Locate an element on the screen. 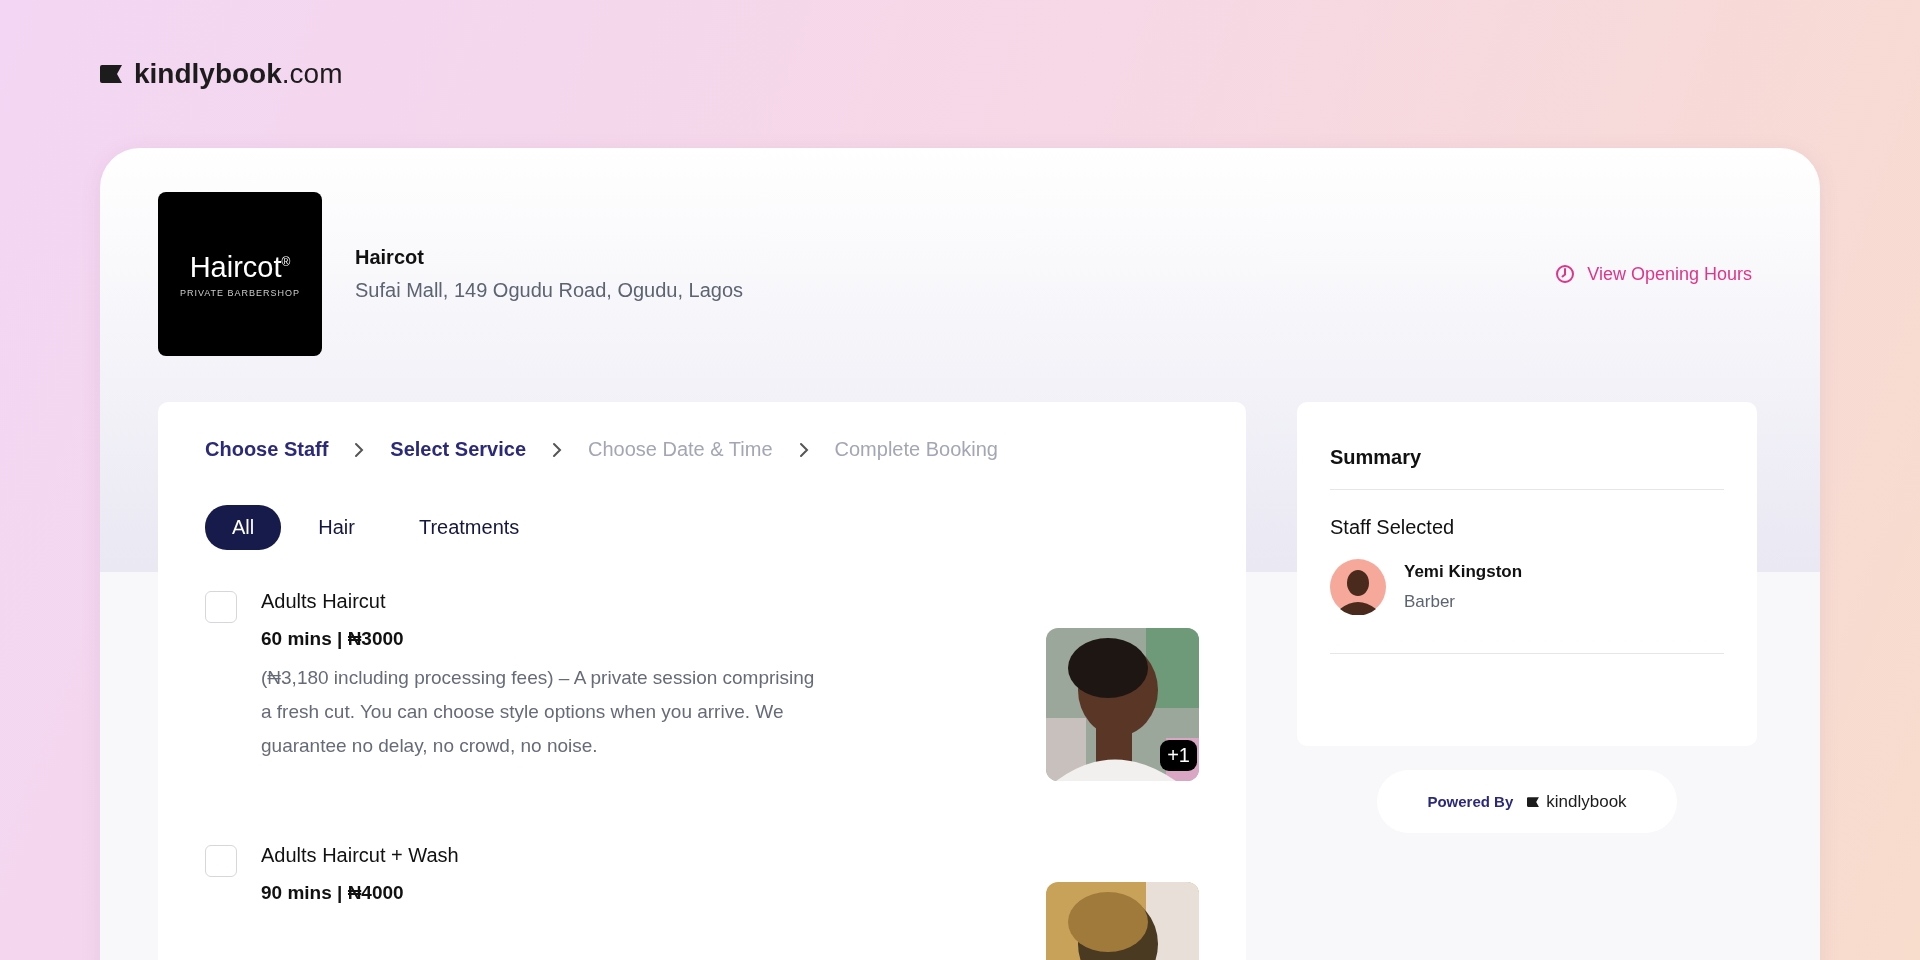 This screenshot has height=960, width=1920. category-tab: Treatments is located at coordinates (469, 527).